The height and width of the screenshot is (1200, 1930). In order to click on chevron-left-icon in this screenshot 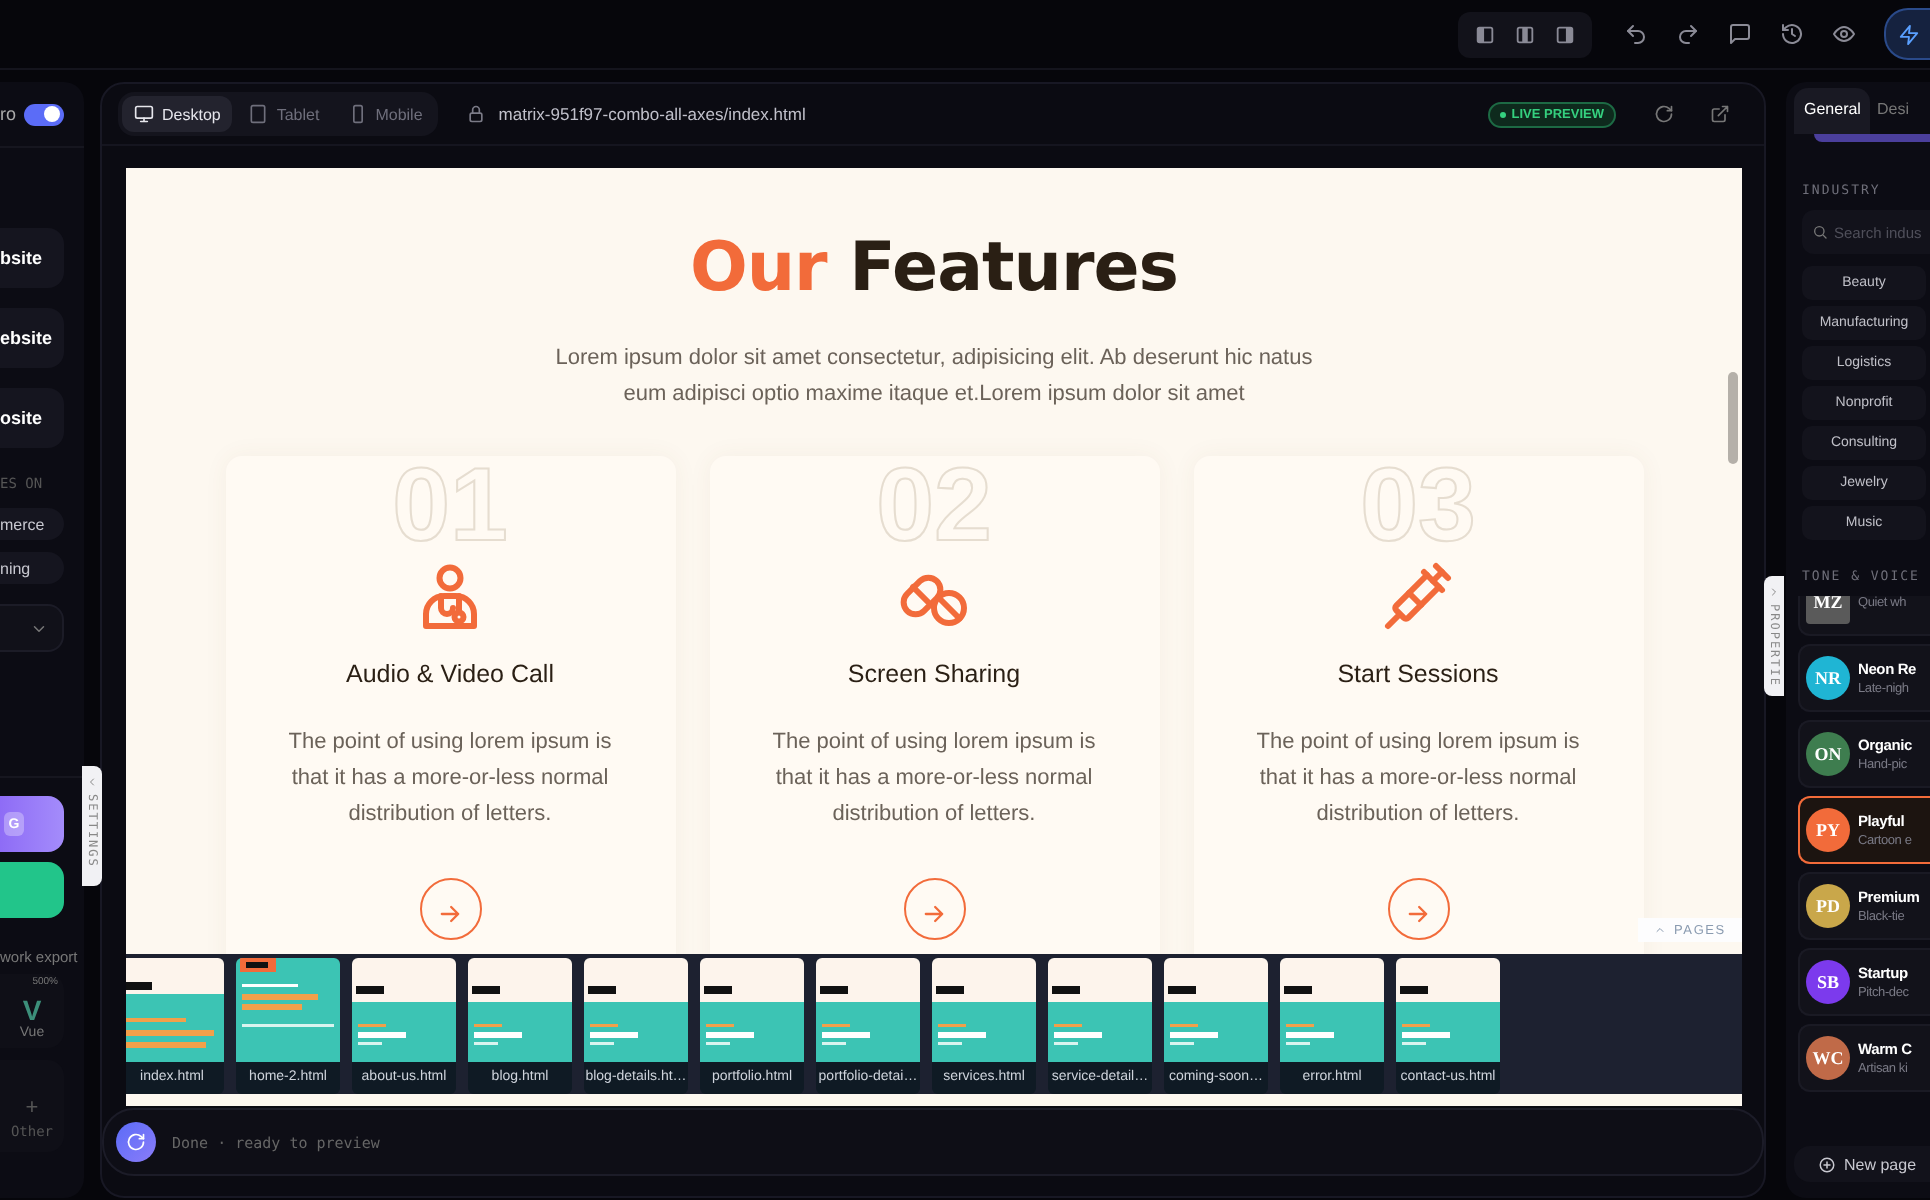, I will do `click(92, 782)`.